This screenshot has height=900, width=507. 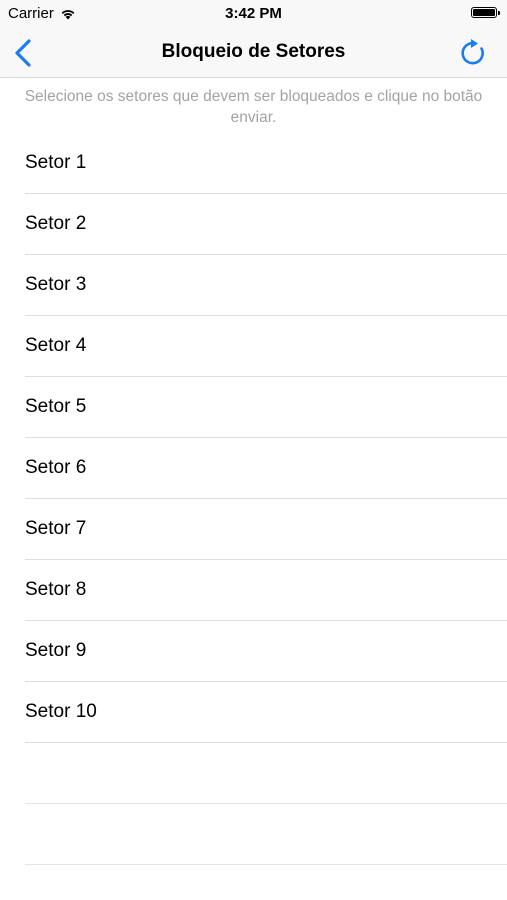 What do you see at coordinates (56, 162) in the screenshot?
I see `sector-label: Setor 1` at bounding box center [56, 162].